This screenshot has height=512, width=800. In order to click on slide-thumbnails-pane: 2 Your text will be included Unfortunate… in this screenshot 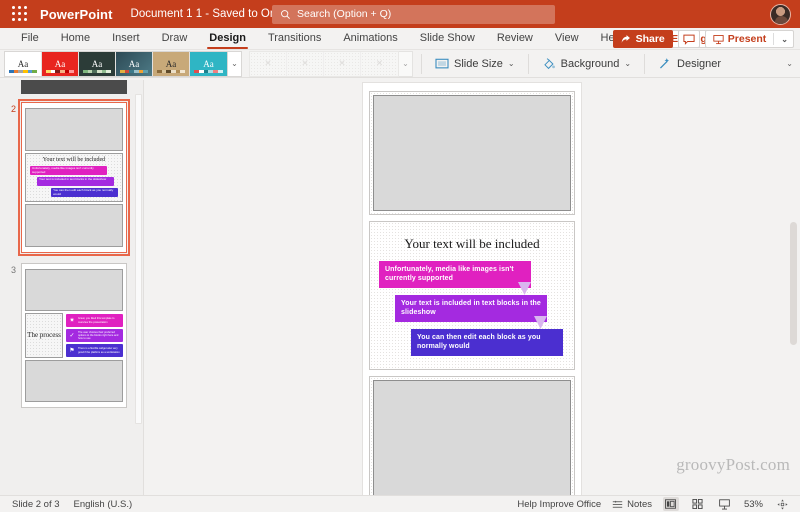, I will do `click(72, 287)`.